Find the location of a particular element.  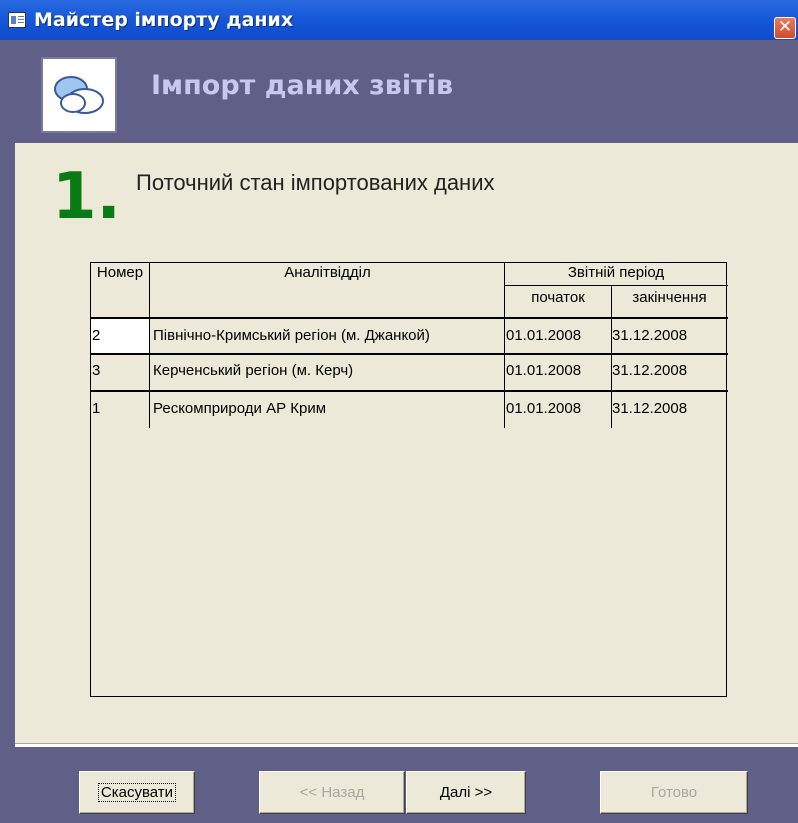

step-description: Поточний стан імпортованих даних is located at coordinates (315, 182).